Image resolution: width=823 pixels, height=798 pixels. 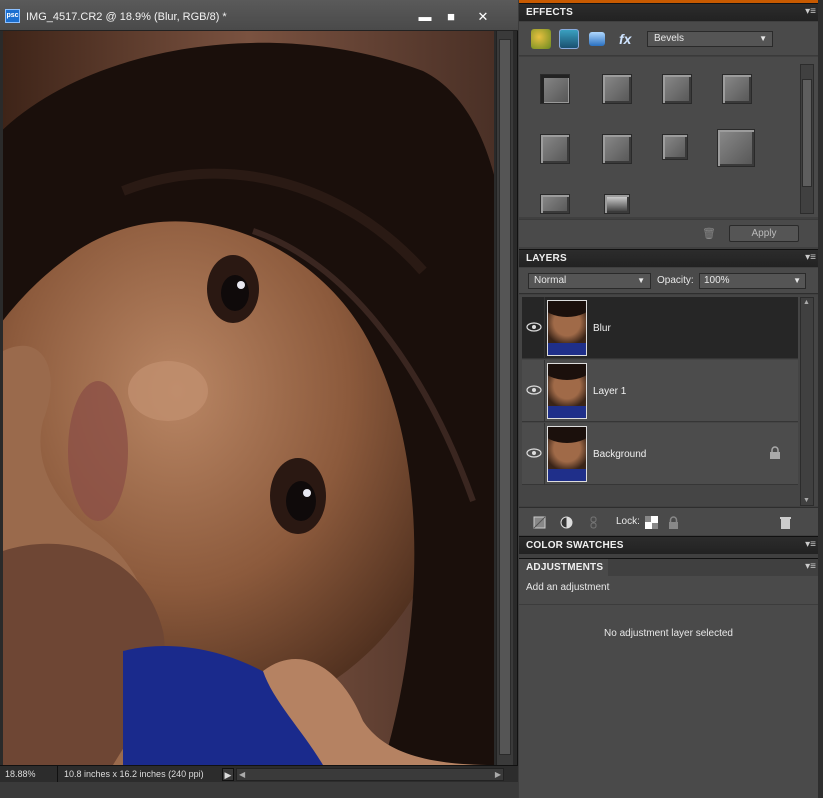 I want to click on scroll-down-icon: ▼, so click(x=806, y=500).